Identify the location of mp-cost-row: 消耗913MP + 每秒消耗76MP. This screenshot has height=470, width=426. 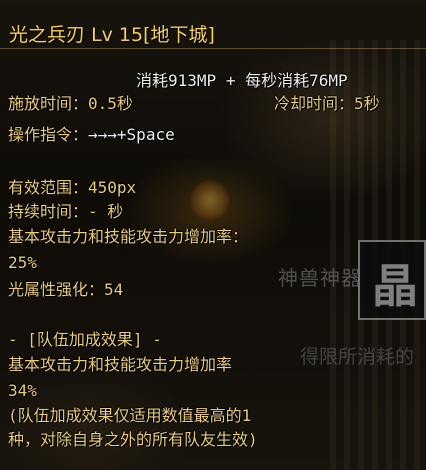
(242, 81).